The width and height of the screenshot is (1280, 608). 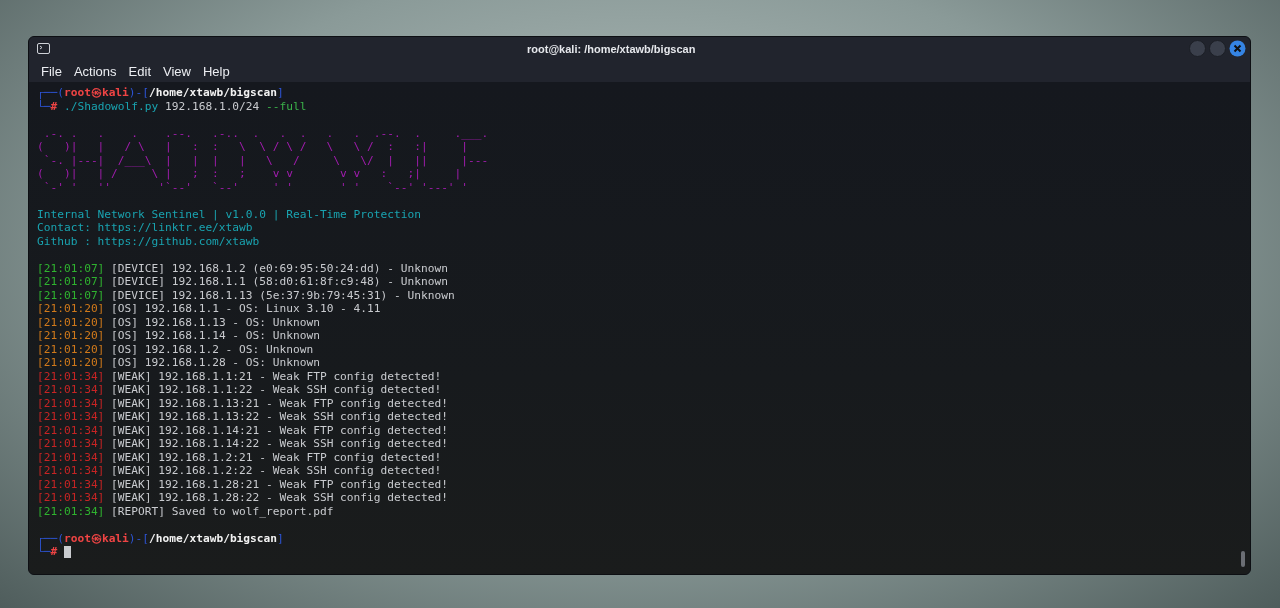 I want to click on menu-item: File, so click(x=51, y=71).